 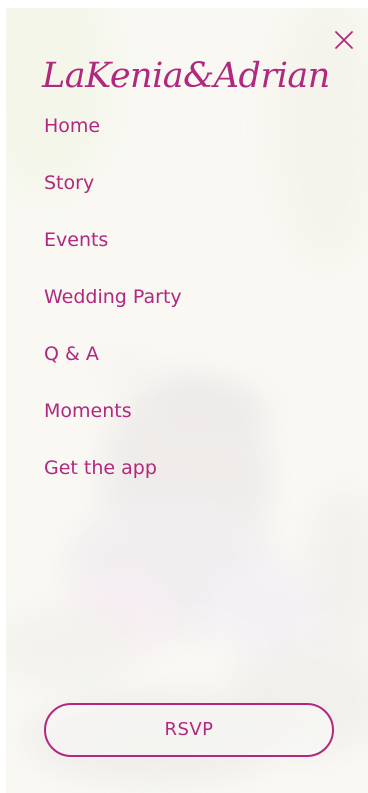 What do you see at coordinates (69, 183) in the screenshot?
I see `nav-link-story: Story` at bounding box center [69, 183].